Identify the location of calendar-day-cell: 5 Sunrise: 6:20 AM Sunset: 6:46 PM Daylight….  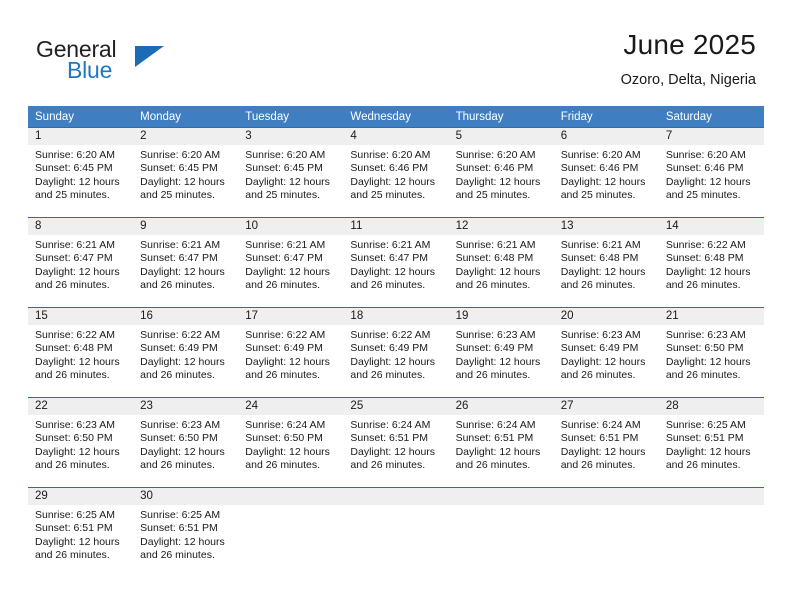
(501, 172).